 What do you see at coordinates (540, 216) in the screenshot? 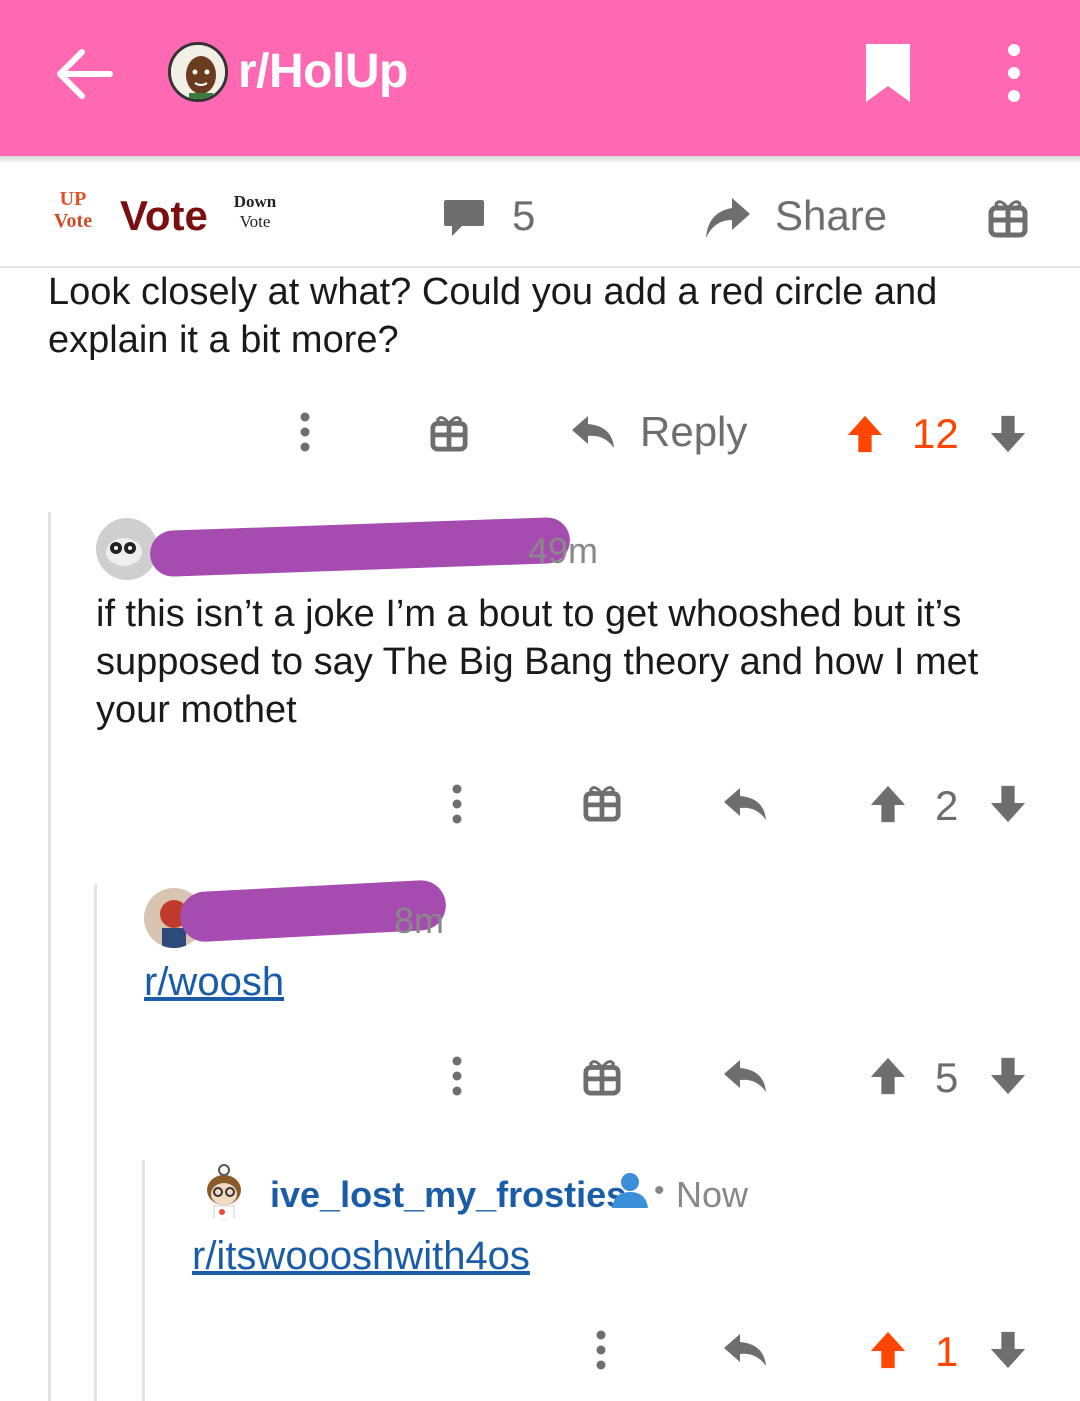
I see `post-action-bar: UP Vote Vote Down Vote 5 Share` at bounding box center [540, 216].